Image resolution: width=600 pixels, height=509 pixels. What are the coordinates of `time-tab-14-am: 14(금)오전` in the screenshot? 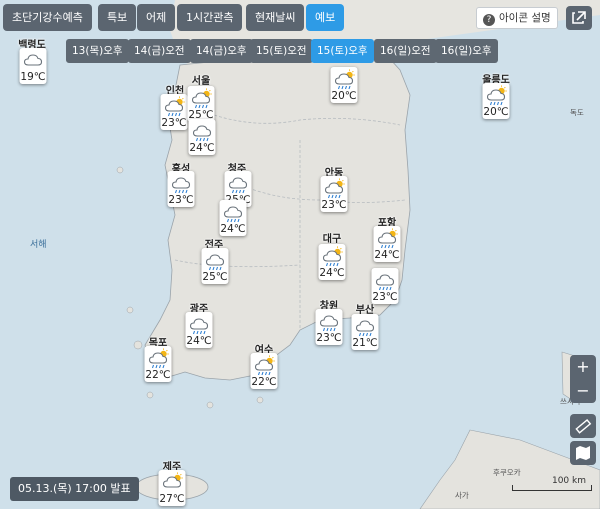 It's located at (159, 51).